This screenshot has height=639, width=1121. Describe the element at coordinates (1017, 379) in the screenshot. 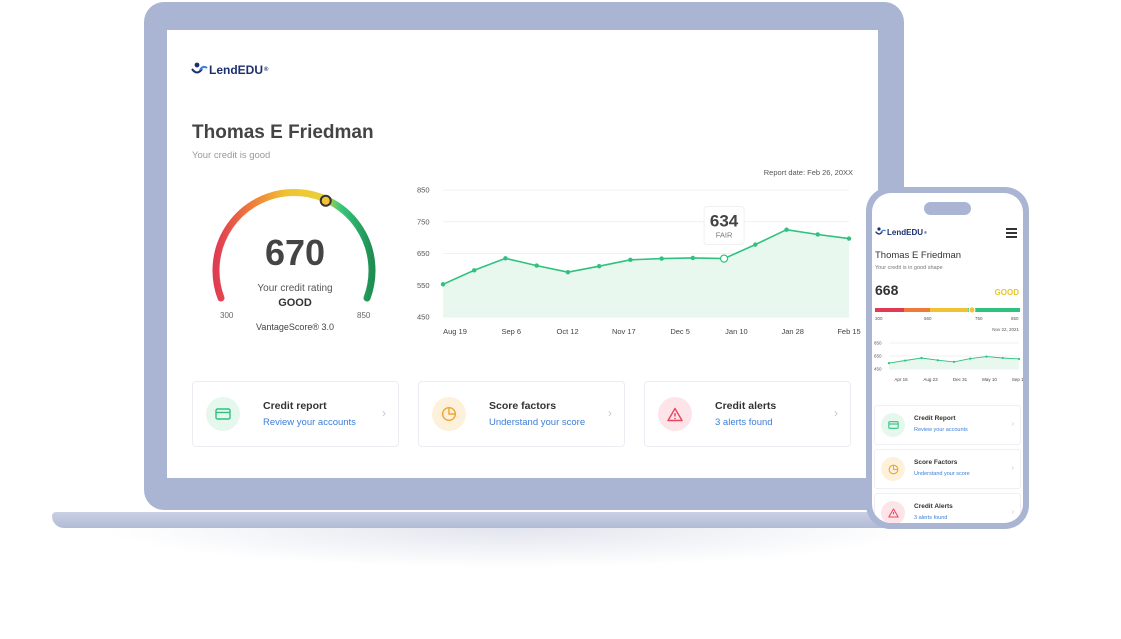

I see `x-tick-label: Sep 17` at that location.